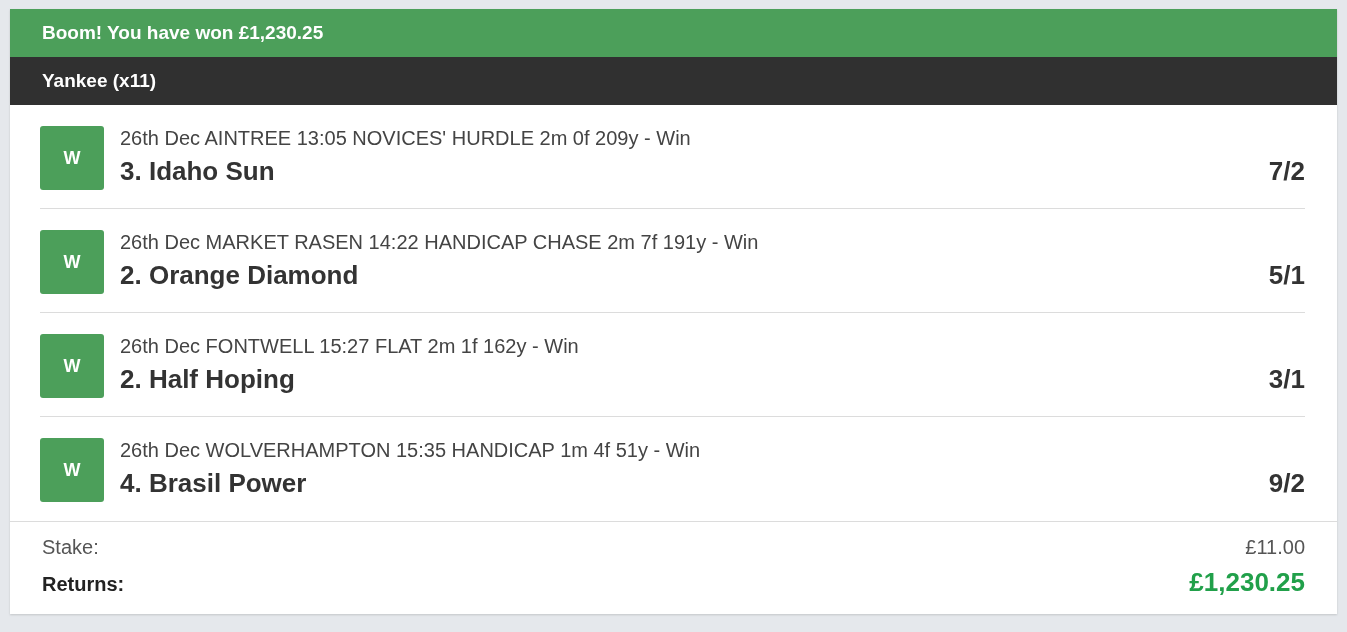 The height and width of the screenshot is (632, 1347). What do you see at coordinates (411, 450) in the screenshot?
I see `event-details: 26th Dec WOLVERHAMPTON 15:35 HANDICAP 1m 4f 51y - Win` at bounding box center [411, 450].